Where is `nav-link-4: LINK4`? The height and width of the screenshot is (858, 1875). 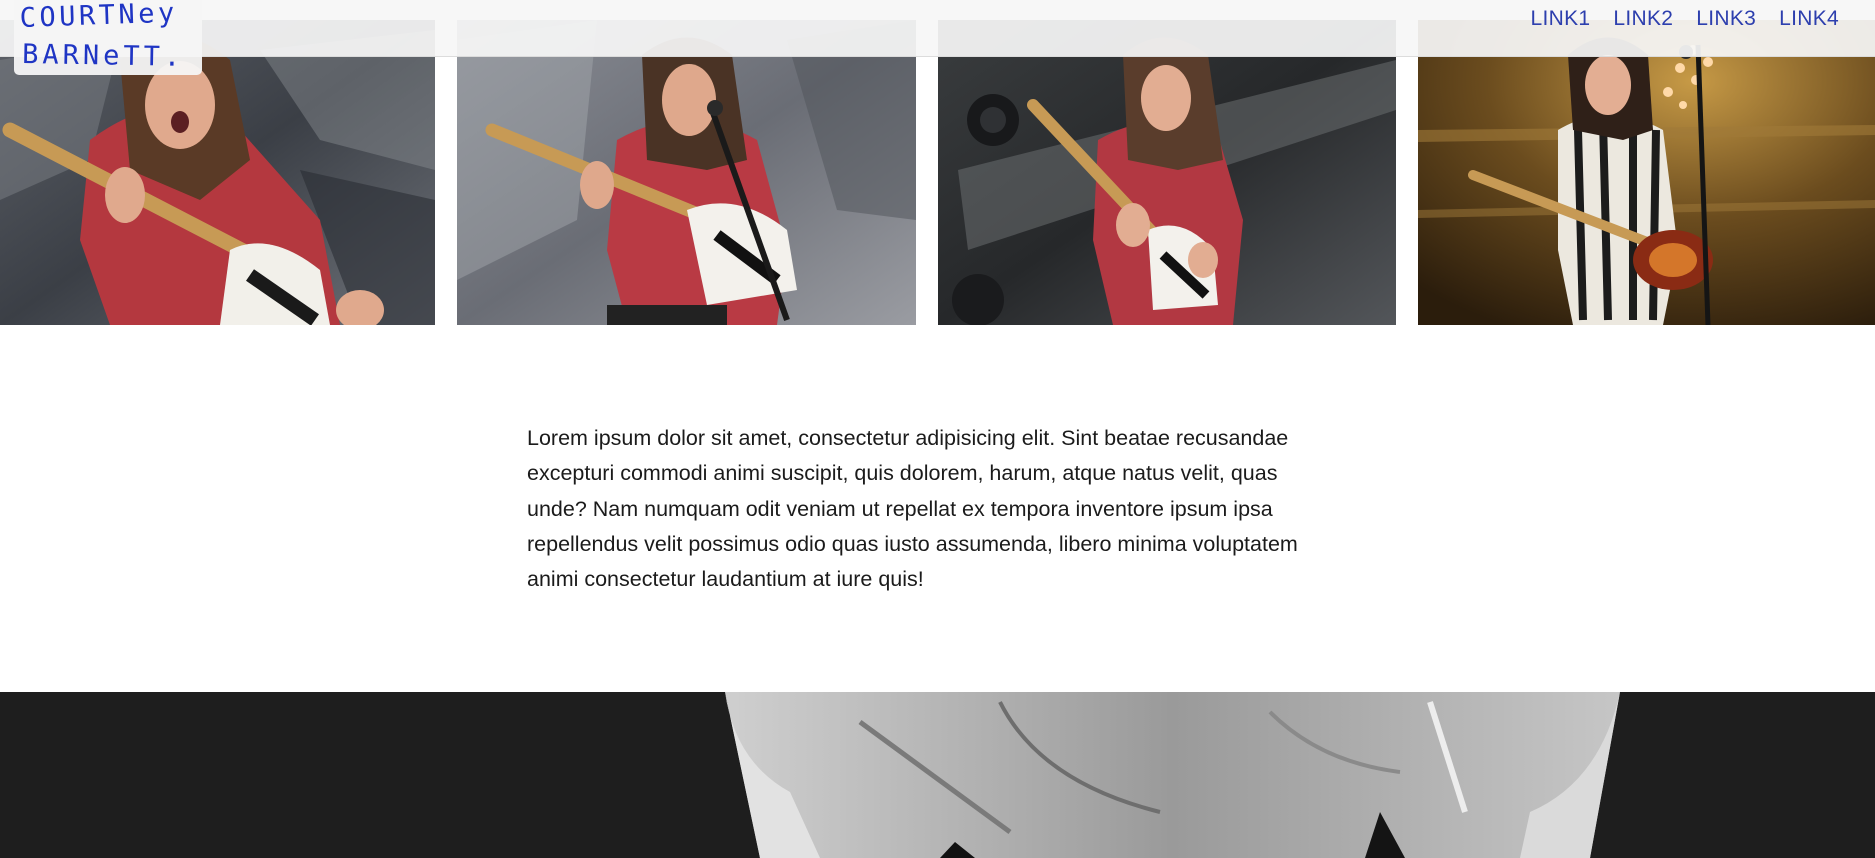
nav-link-4: LINK4 is located at coordinates (1809, 19).